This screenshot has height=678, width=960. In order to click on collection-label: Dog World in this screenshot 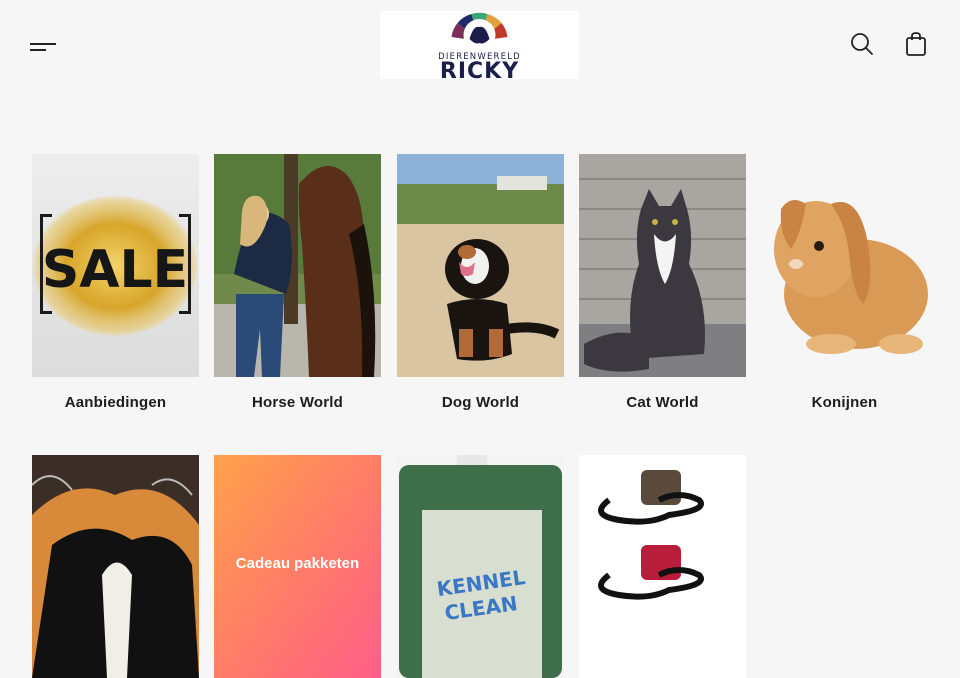, I will do `click(480, 402)`.